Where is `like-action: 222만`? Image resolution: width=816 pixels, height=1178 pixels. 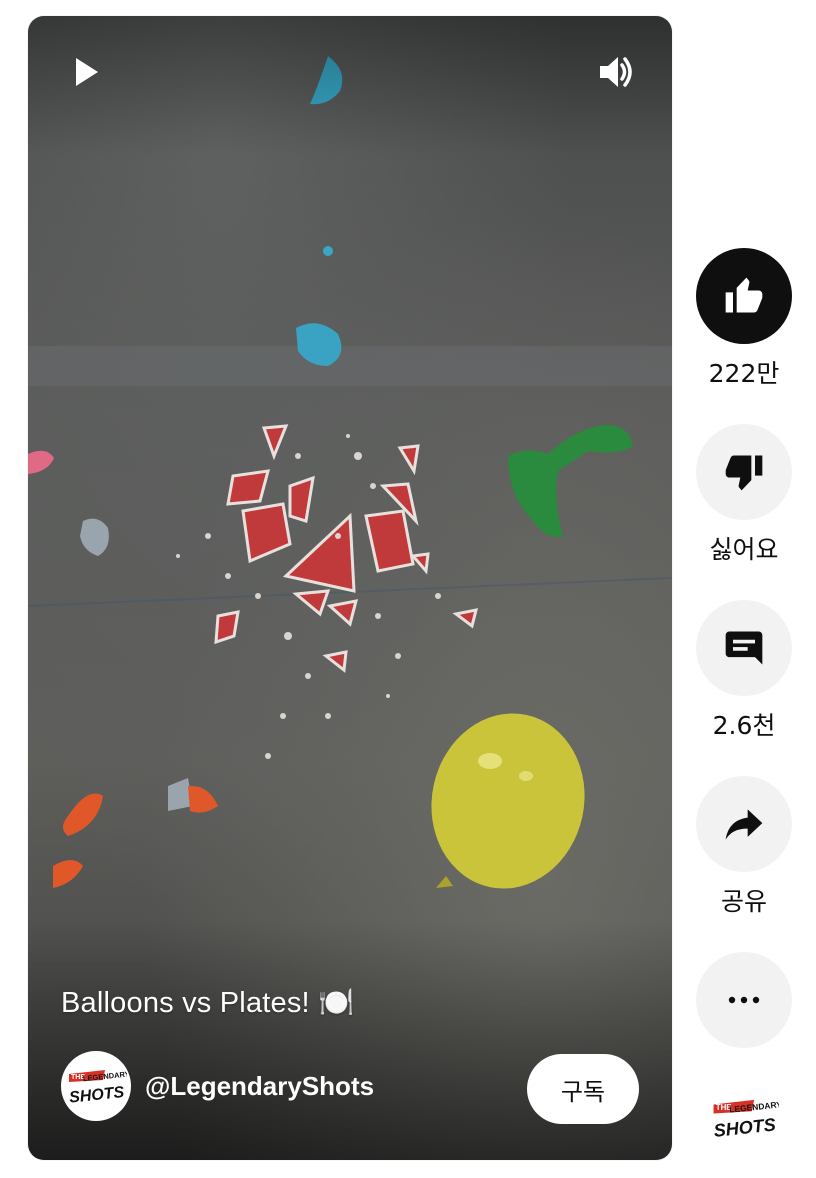
like-action: 222만 is located at coordinates (744, 319).